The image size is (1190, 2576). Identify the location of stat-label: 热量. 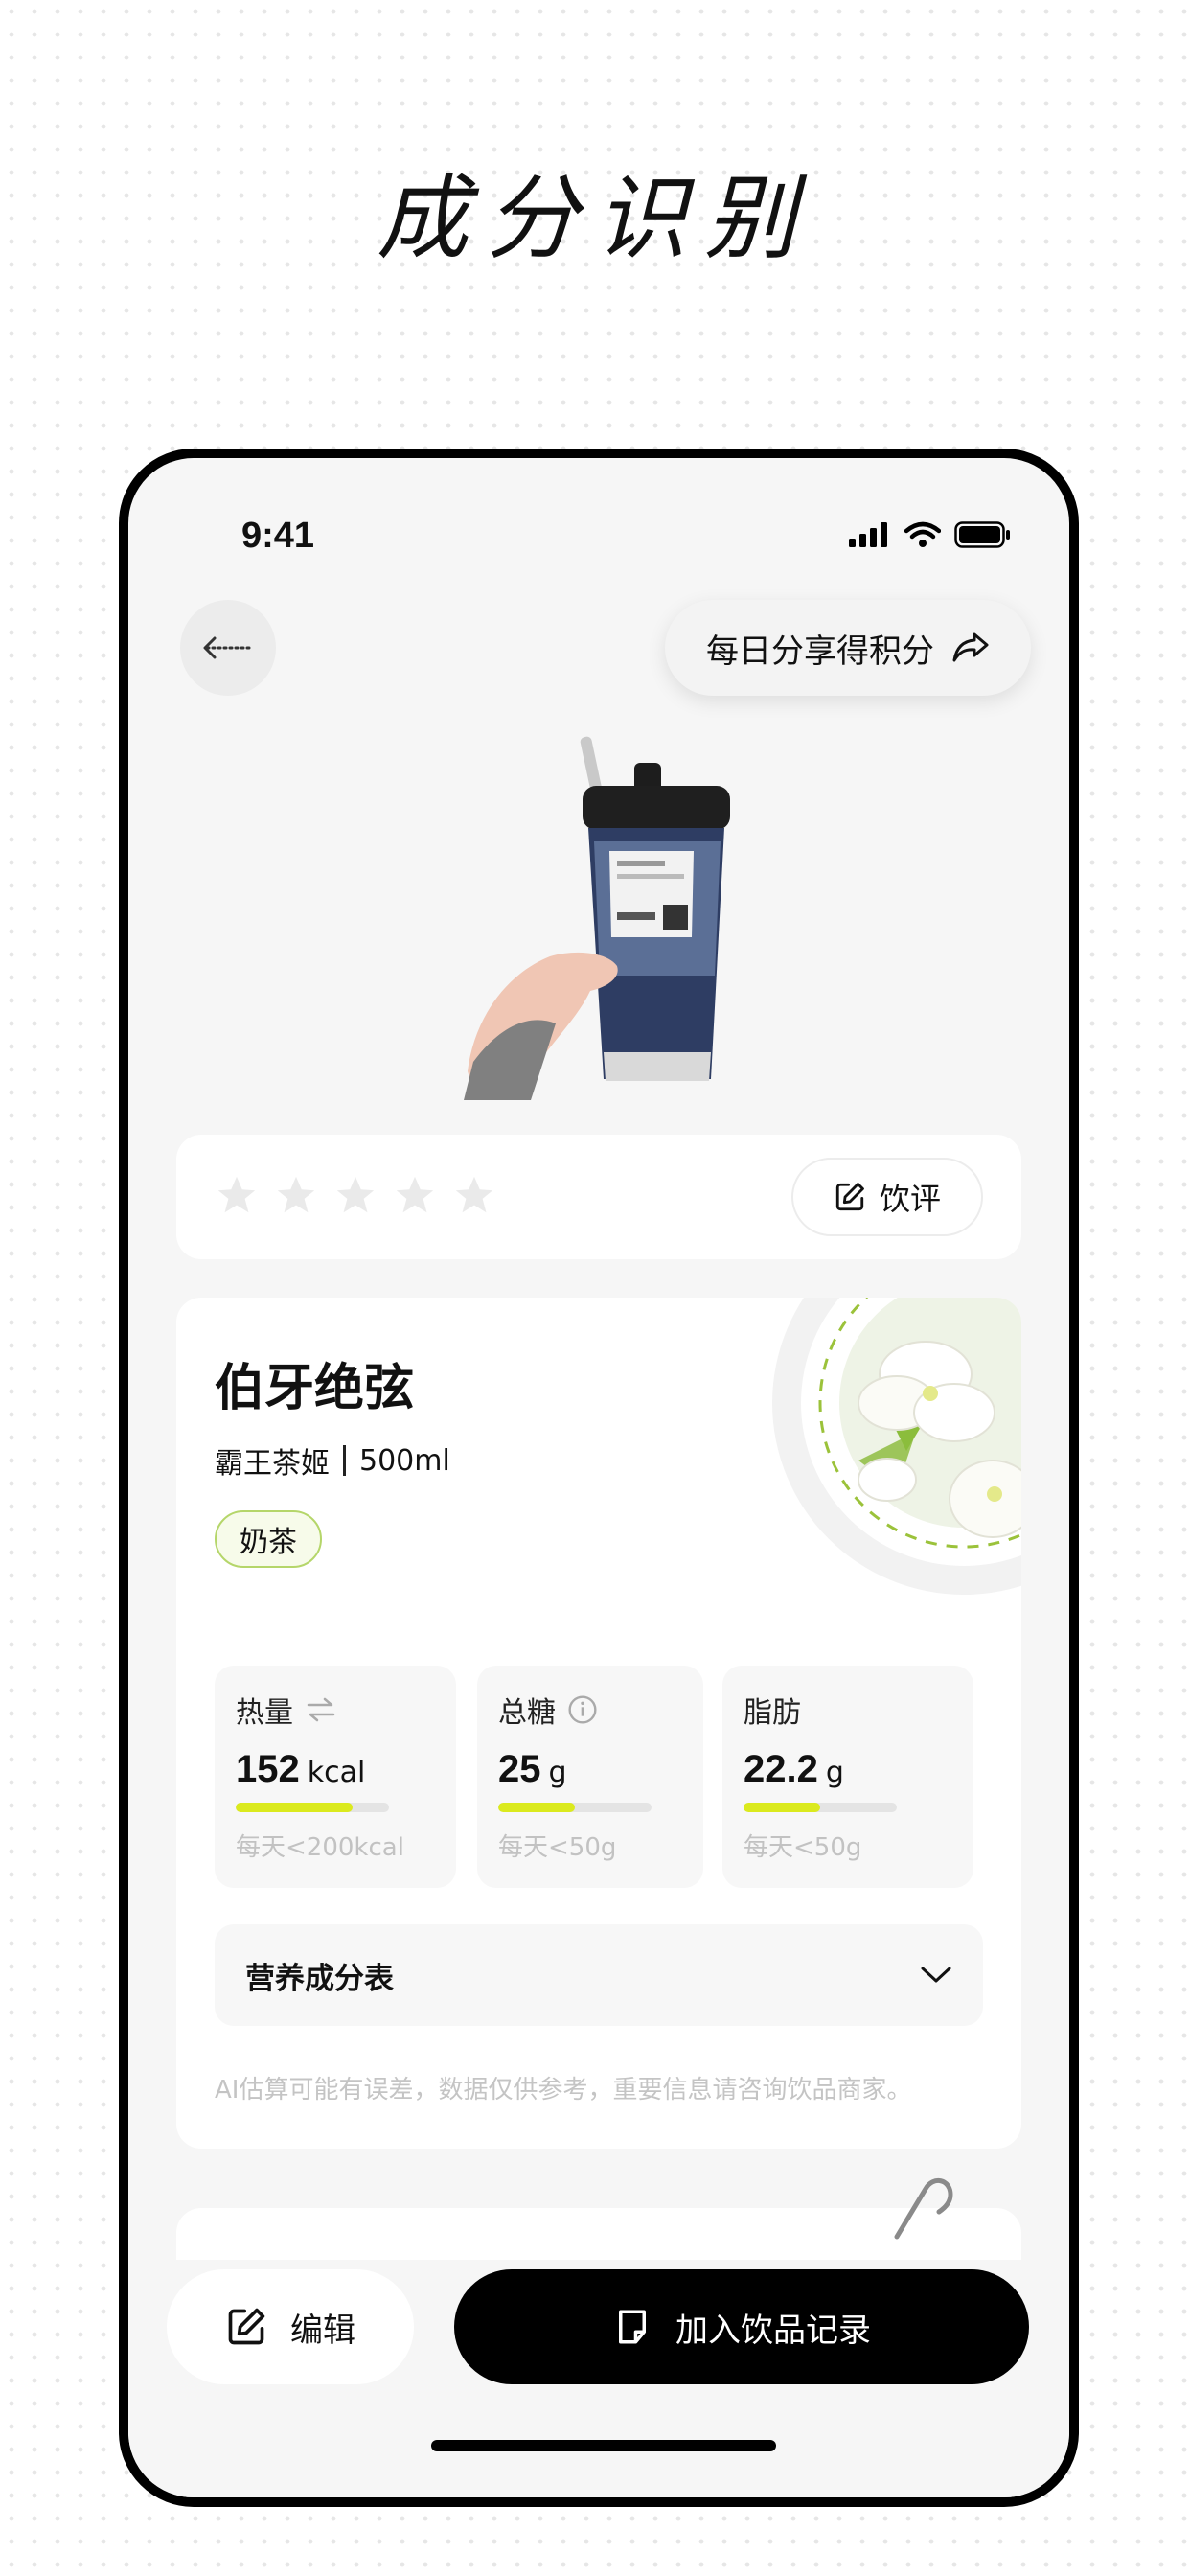
(335, 1710).